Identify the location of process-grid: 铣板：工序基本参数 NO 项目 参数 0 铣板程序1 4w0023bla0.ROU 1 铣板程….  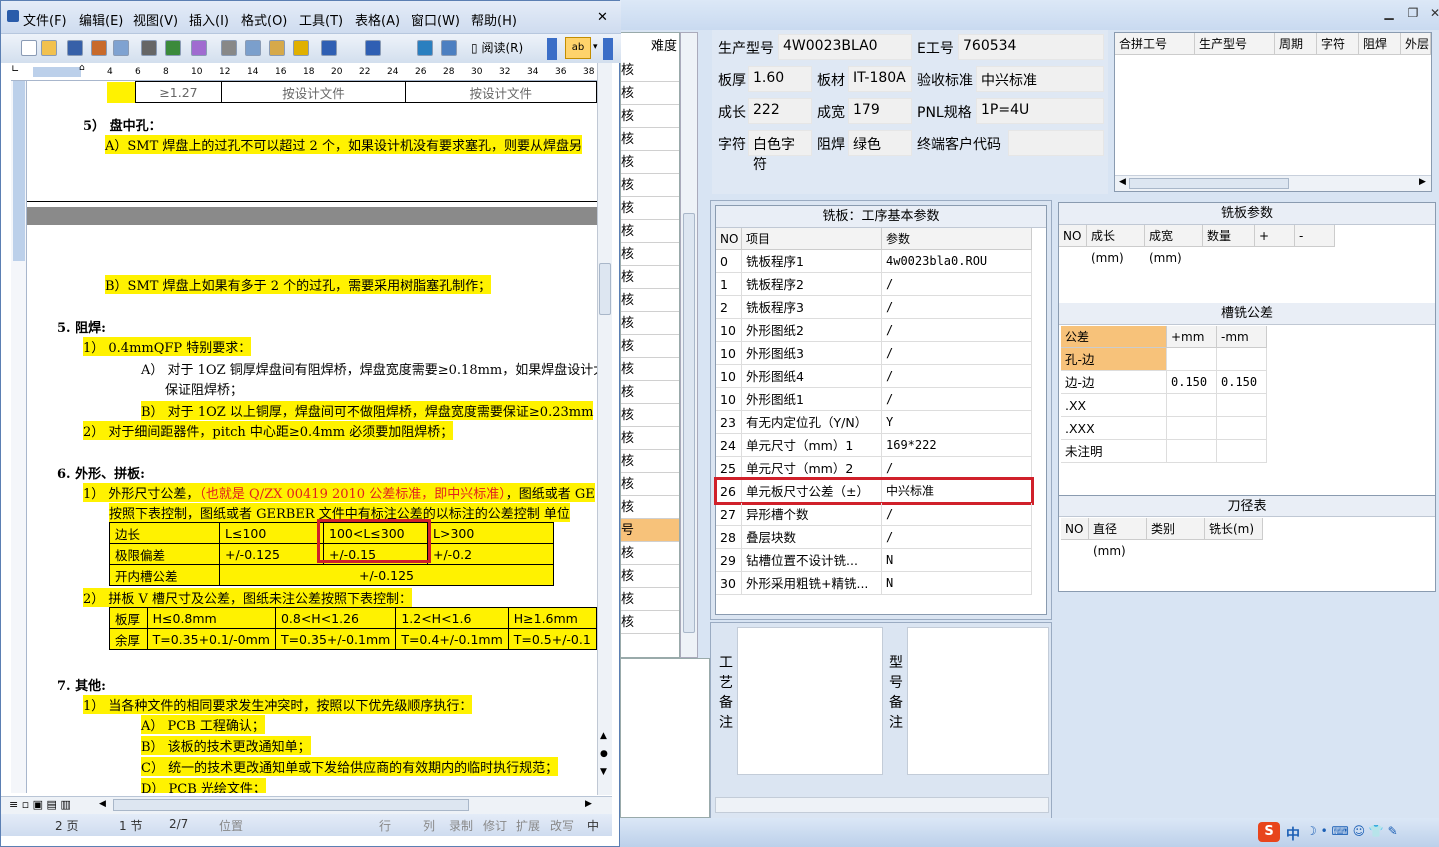
(880, 410).